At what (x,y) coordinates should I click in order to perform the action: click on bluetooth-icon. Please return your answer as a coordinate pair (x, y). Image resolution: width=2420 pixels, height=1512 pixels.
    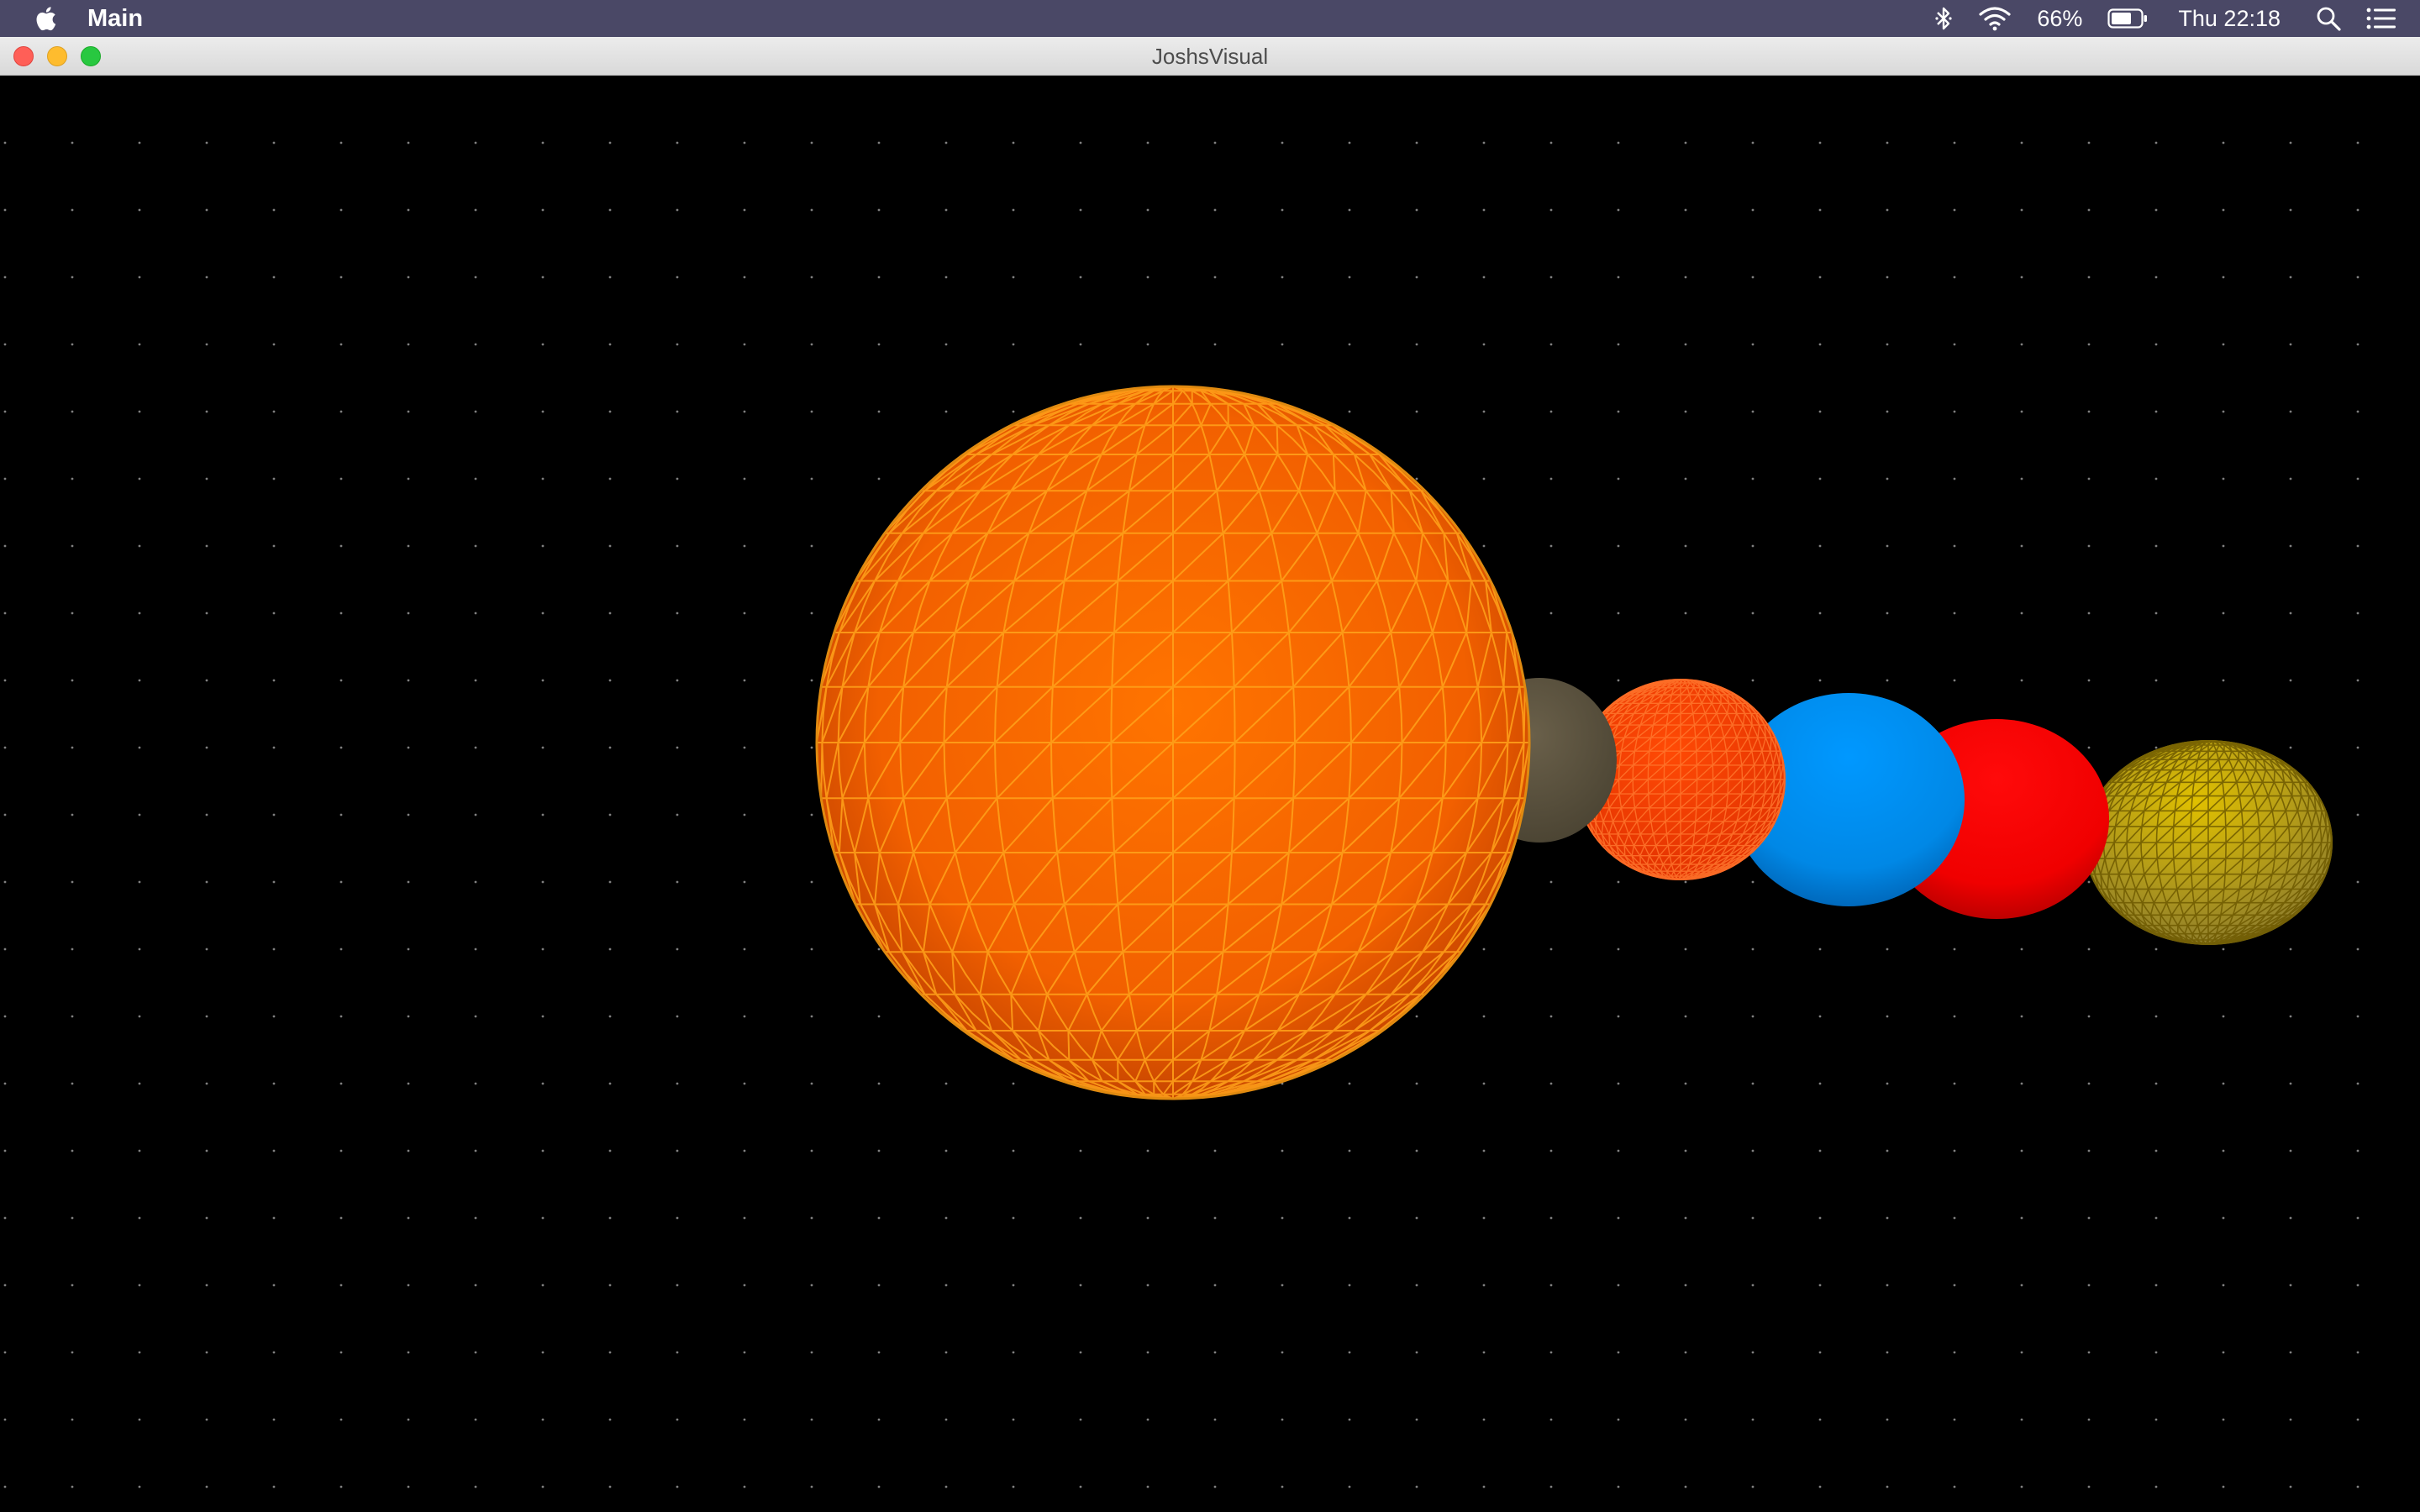
    Looking at the image, I should click on (1943, 18).